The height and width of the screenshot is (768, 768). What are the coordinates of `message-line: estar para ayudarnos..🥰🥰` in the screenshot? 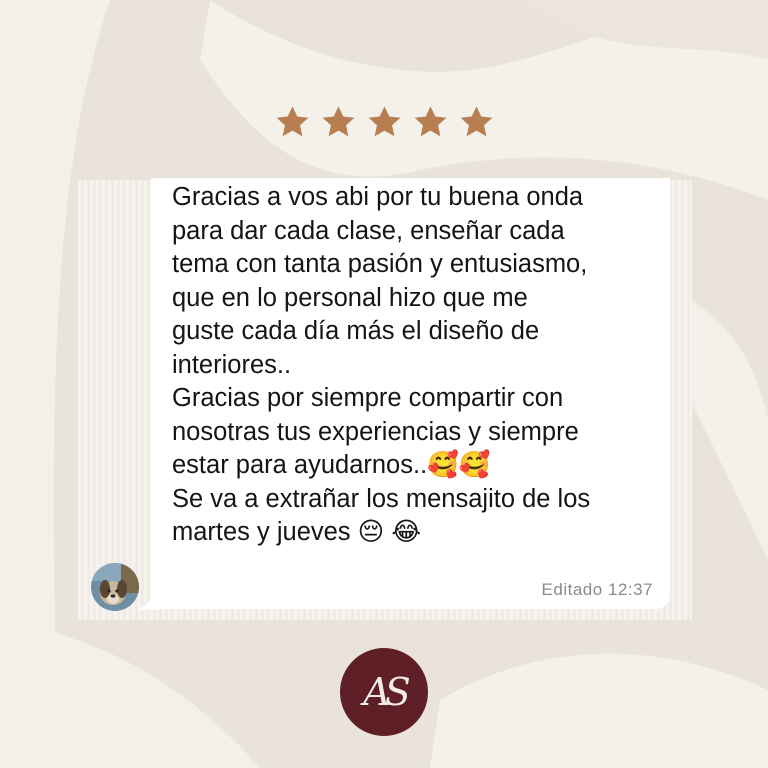 It's located at (331, 465).